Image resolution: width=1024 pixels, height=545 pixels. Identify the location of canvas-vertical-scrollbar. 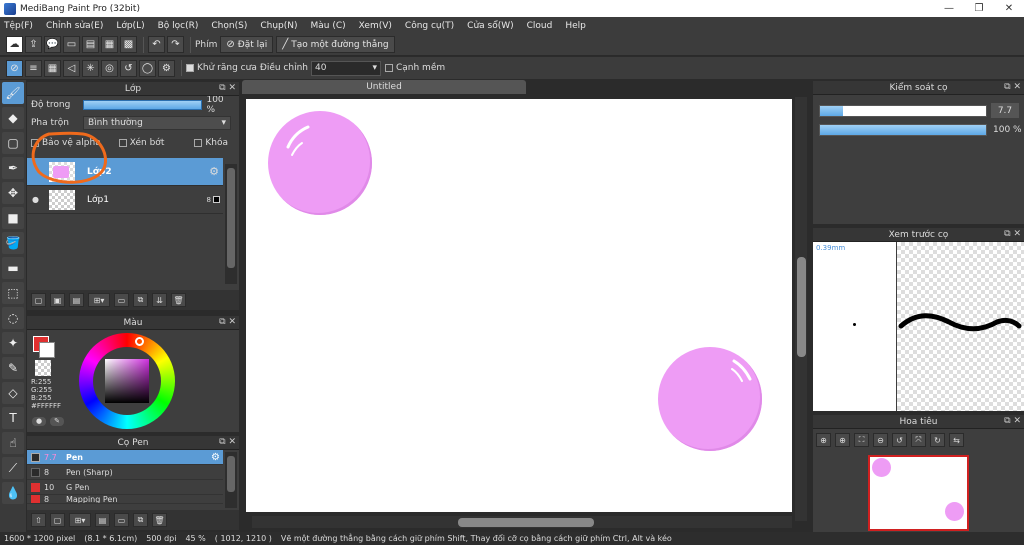
(801, 309).